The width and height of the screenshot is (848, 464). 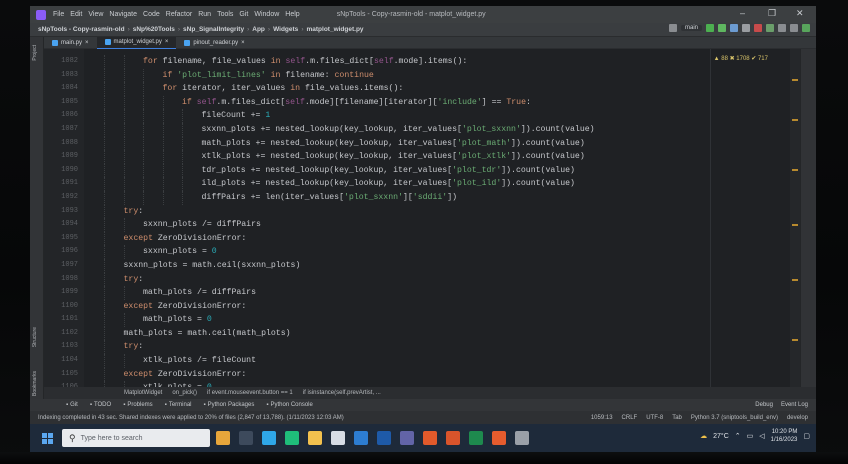 What do you see at coordinates (63, 157) in the screenshot?
I see `line-number: 1089` at bounding box center [63, 157].